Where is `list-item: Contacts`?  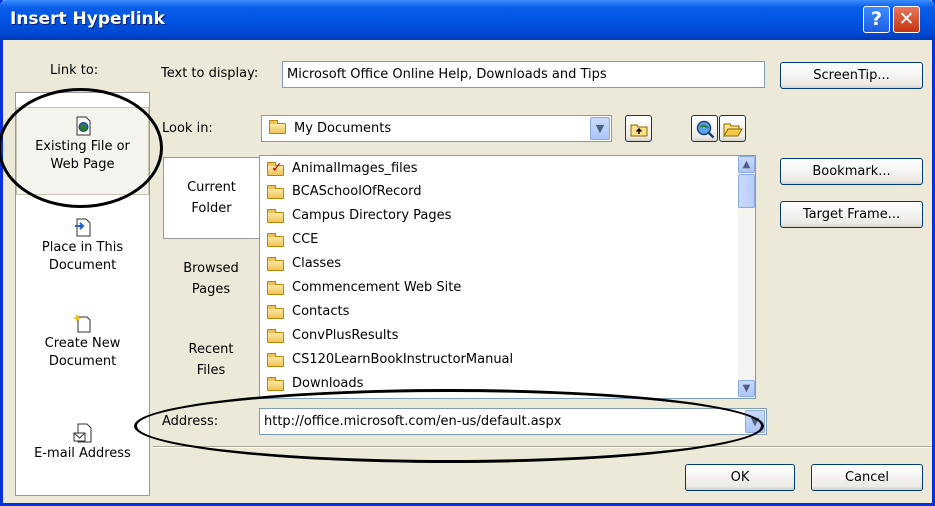
list-item: Contacts is located at coordinates (308, 312).